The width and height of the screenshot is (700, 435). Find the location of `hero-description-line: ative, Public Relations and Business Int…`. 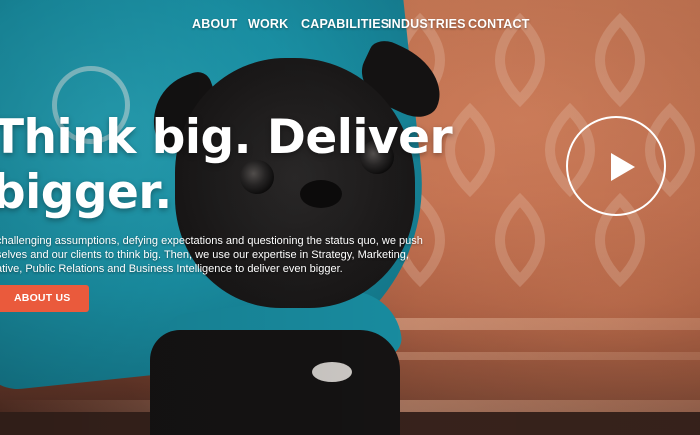

hero-description-line: ative, Public Relations and Business Int… is located at coordinates (171, 269).